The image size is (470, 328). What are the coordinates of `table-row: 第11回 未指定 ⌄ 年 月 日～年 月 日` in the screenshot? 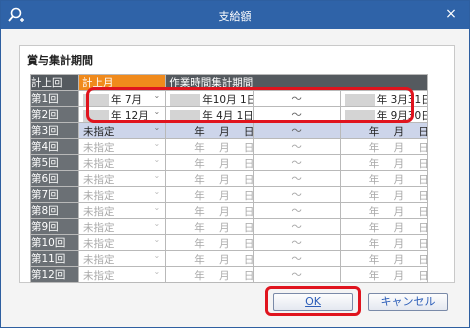 It's located at (229, 258).